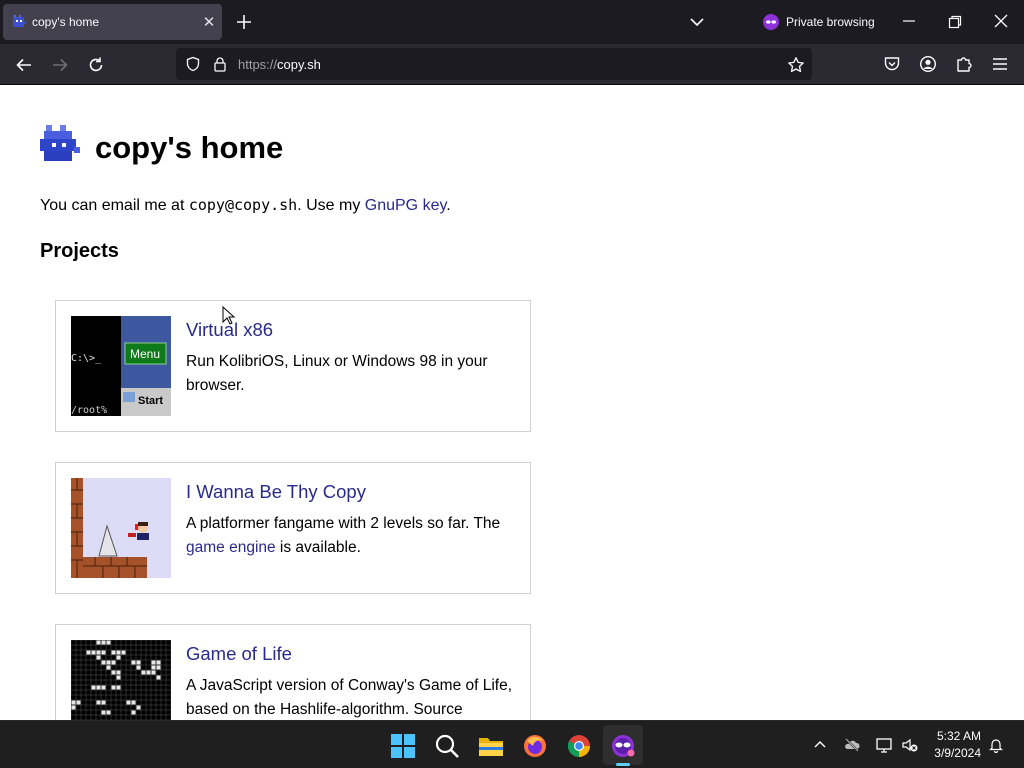 This screenshot has height=768, width=1024. Describe the element at coordinates (909, 21) in the screenshot. I see `minimize-window-icon` at that location.